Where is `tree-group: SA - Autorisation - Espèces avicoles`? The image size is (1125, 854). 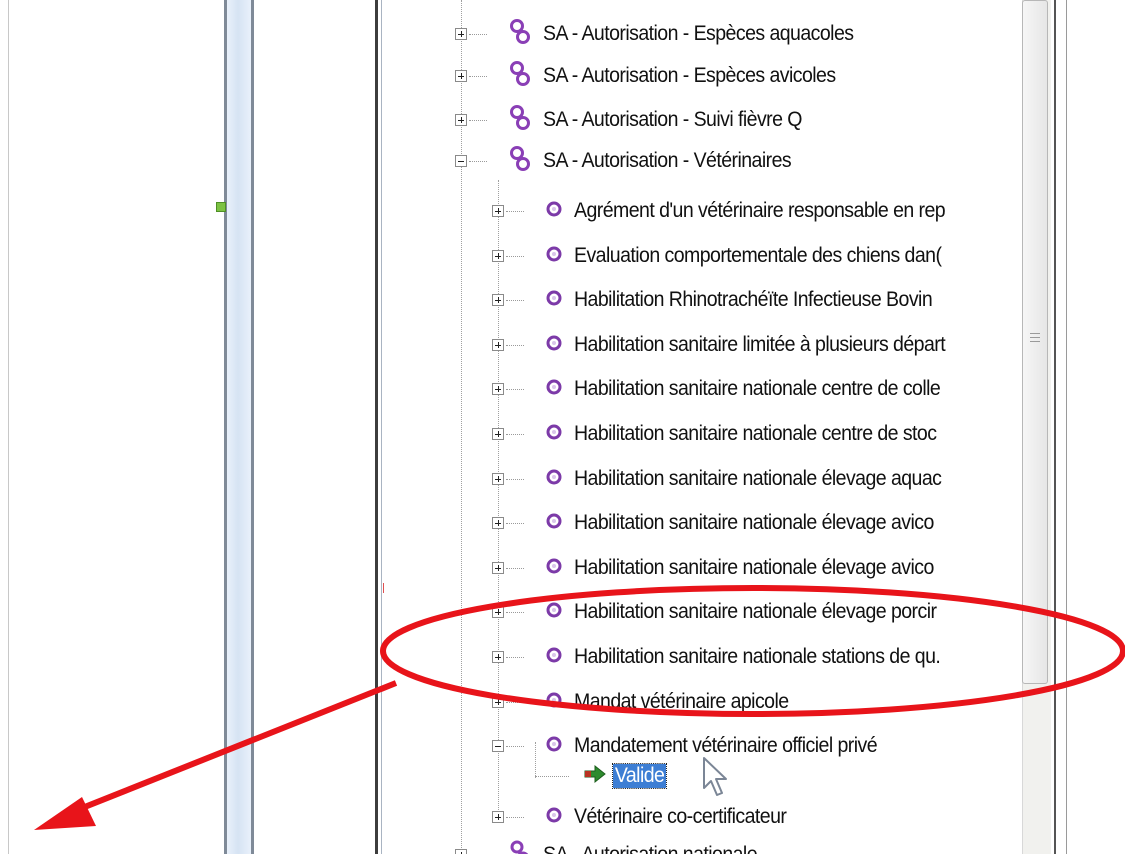
tree-group: SA - Autorisation - Espèces avicoles is located at coordinates (656, 76).